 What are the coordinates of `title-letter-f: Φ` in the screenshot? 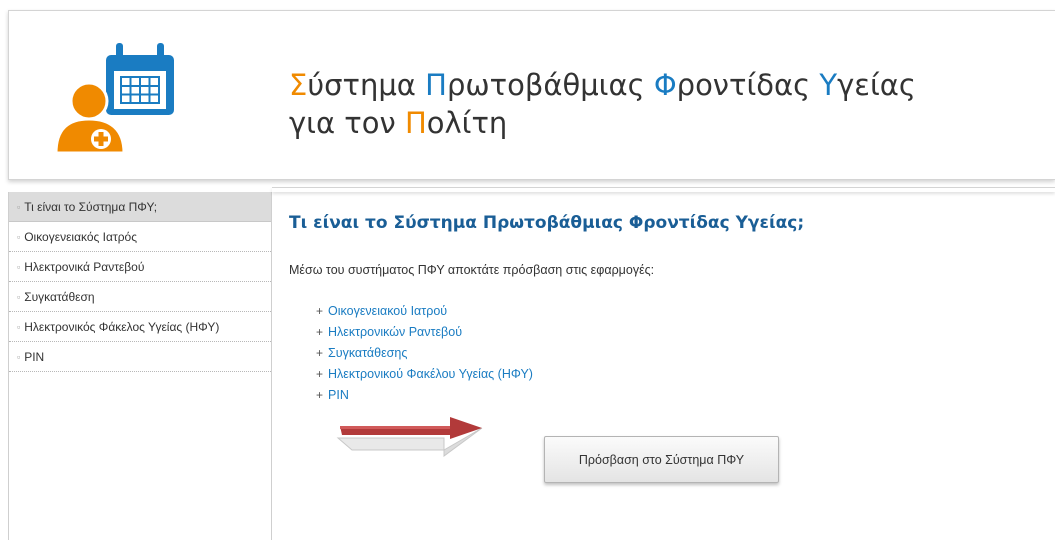 It's located at (665, 85).